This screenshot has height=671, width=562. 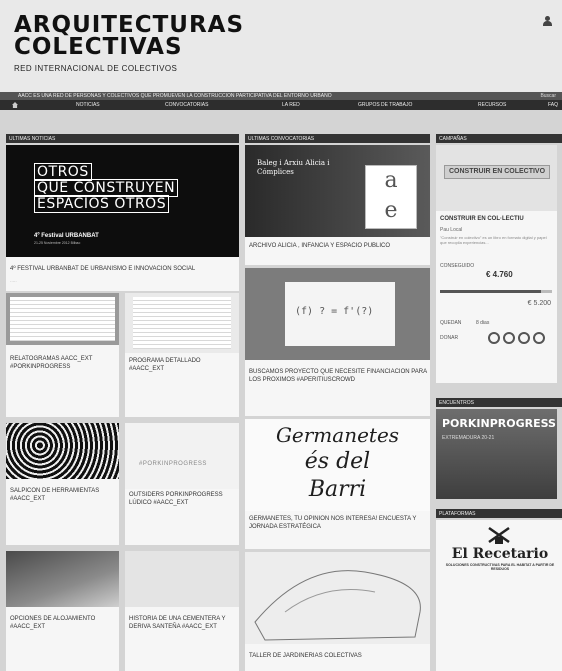 What do you see at coordinates (57, 243) in the screenshot?
I see `featured-image-small: 21-25 Noviembre 2012 Bilbao` at bounding box center [57, 243].